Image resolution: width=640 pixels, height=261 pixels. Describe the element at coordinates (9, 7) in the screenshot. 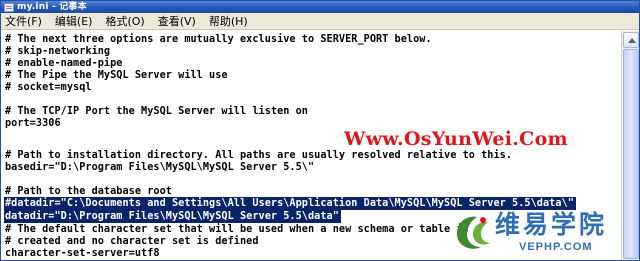

I see `notepad-icon` at that location.